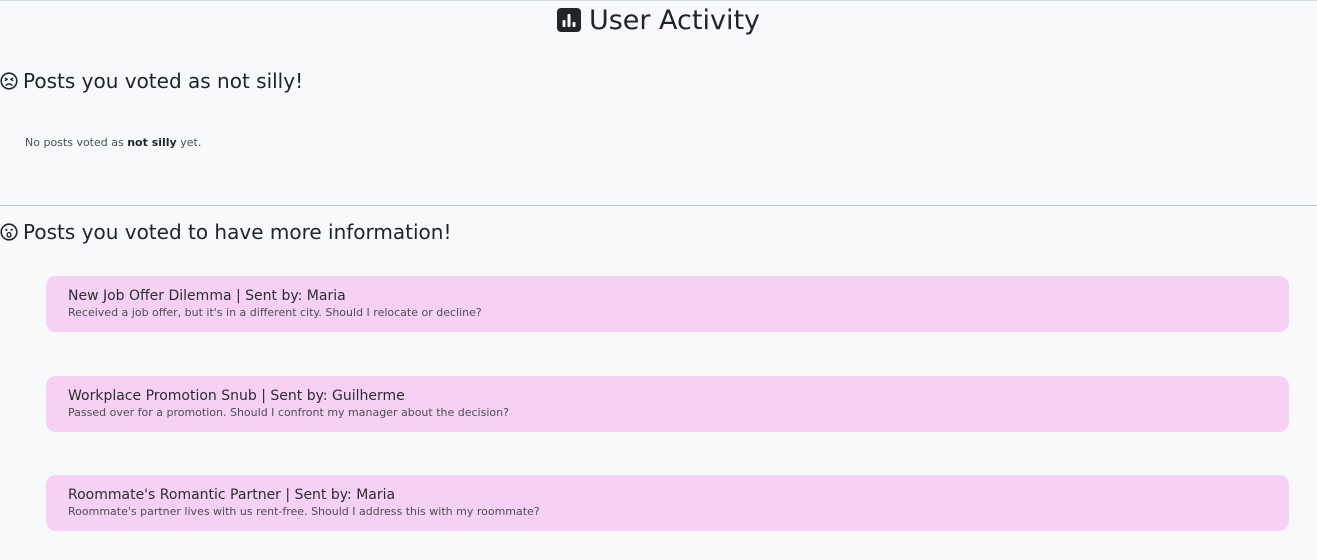  Describe the element at coordinates (658, 205) in the screenshot. I see `section-divider` at that location.